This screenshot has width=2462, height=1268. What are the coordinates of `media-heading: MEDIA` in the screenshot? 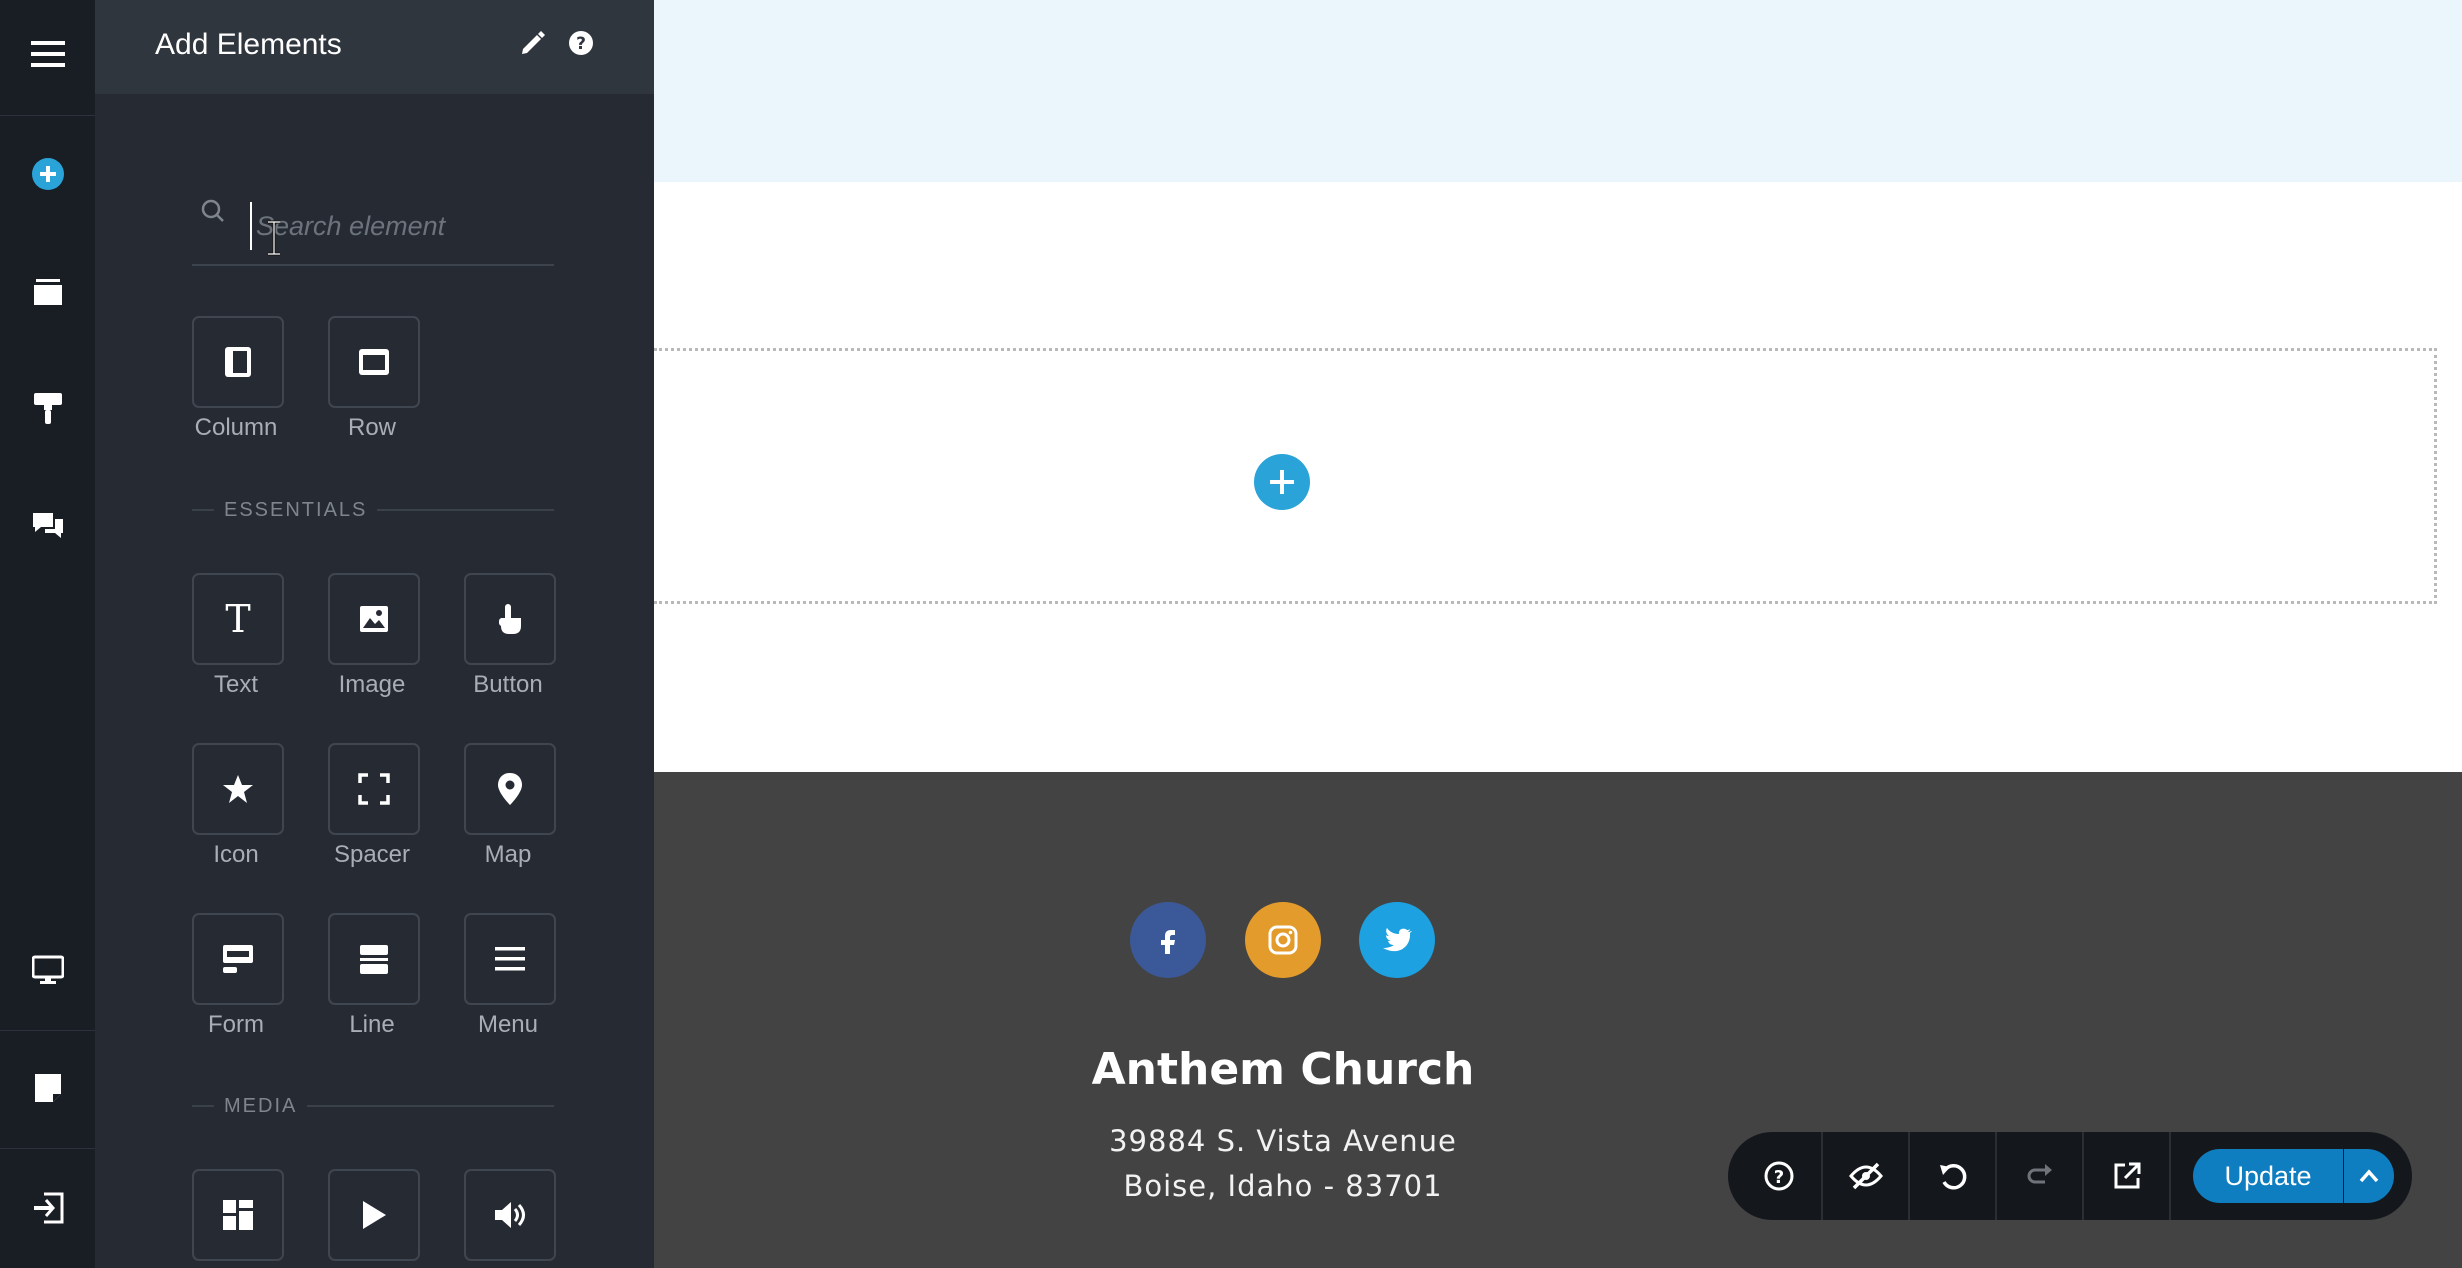 It's located at (373, 1106).